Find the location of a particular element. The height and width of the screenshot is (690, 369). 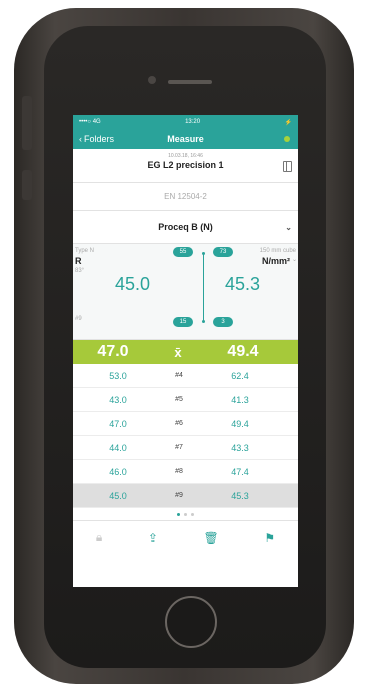

side-button is located at coordinates (27, 123).